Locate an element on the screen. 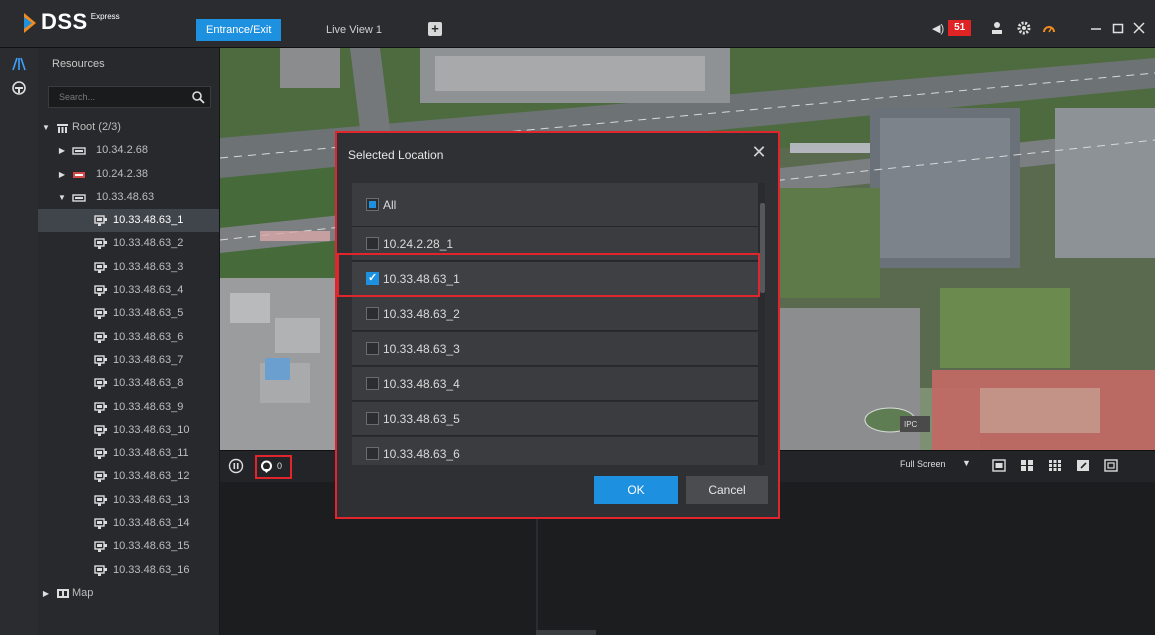 This screenshot has height=635, width=1155. tree-node-label: 10.33.48.63_11 is located at coordinates (151, 453).